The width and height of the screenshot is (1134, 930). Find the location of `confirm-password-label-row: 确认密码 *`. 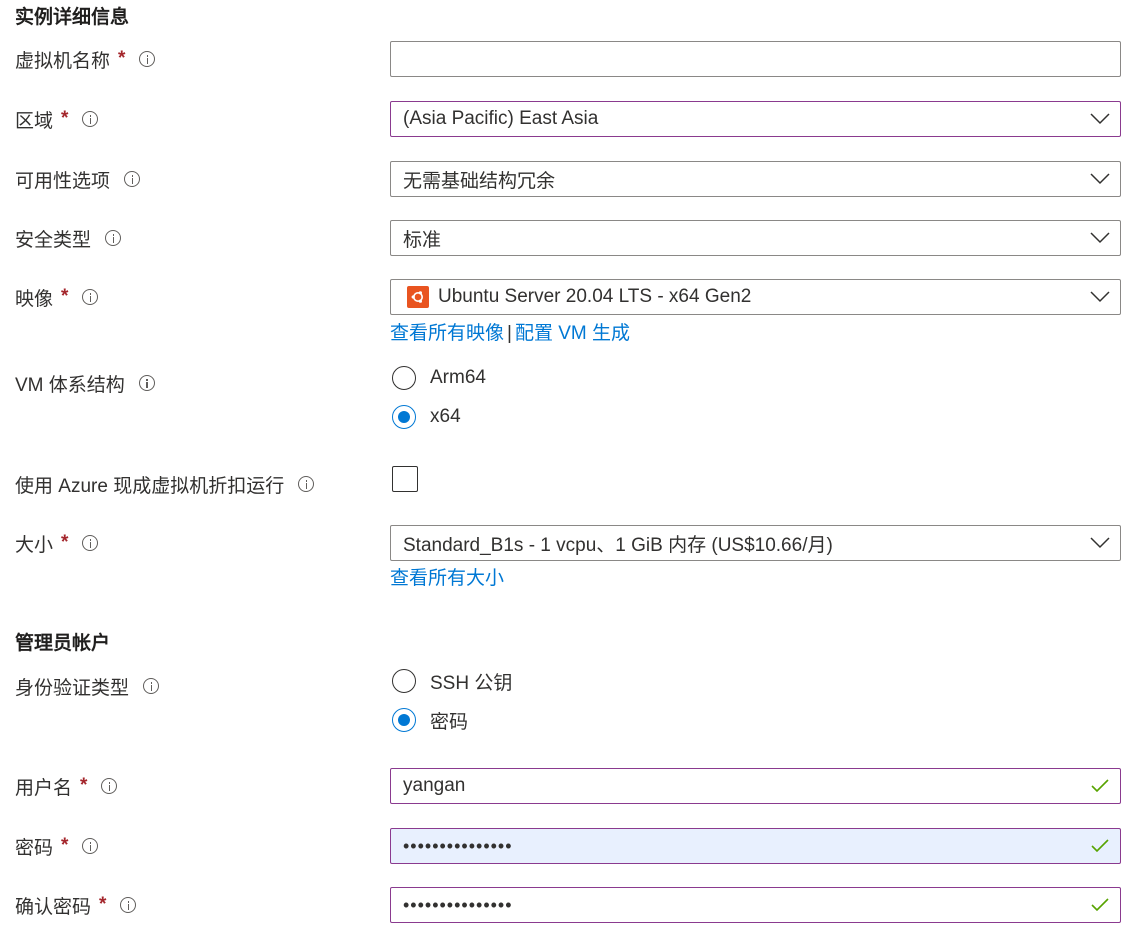

confirm-password-label-row: 确认密码 * is located at coordinates (76, 905).